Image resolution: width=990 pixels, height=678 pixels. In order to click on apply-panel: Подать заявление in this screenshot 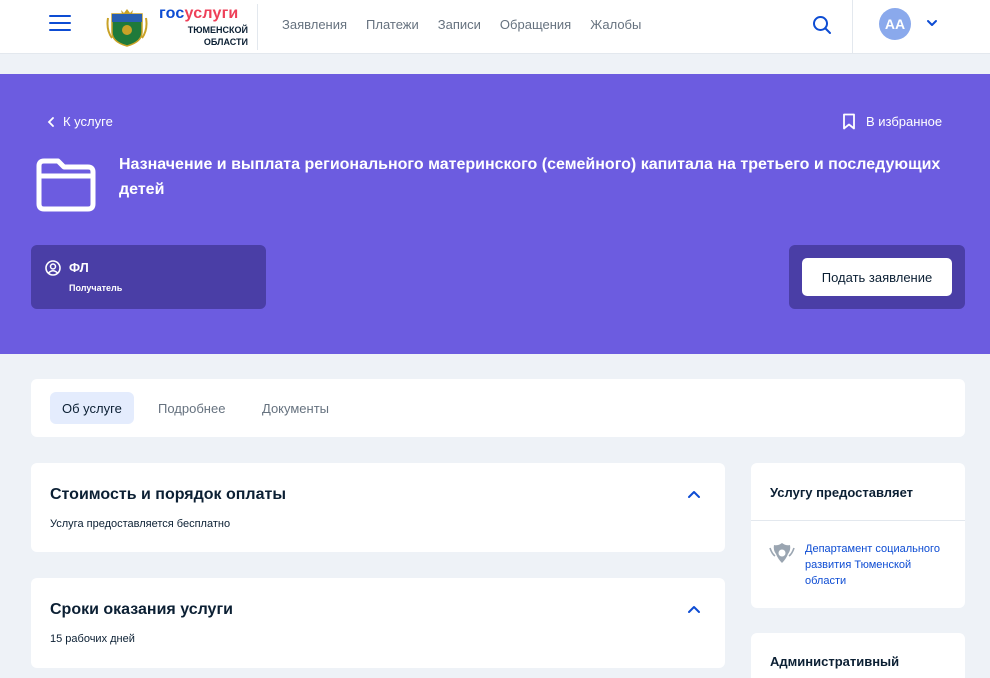, I will do `click(877, 277)`.